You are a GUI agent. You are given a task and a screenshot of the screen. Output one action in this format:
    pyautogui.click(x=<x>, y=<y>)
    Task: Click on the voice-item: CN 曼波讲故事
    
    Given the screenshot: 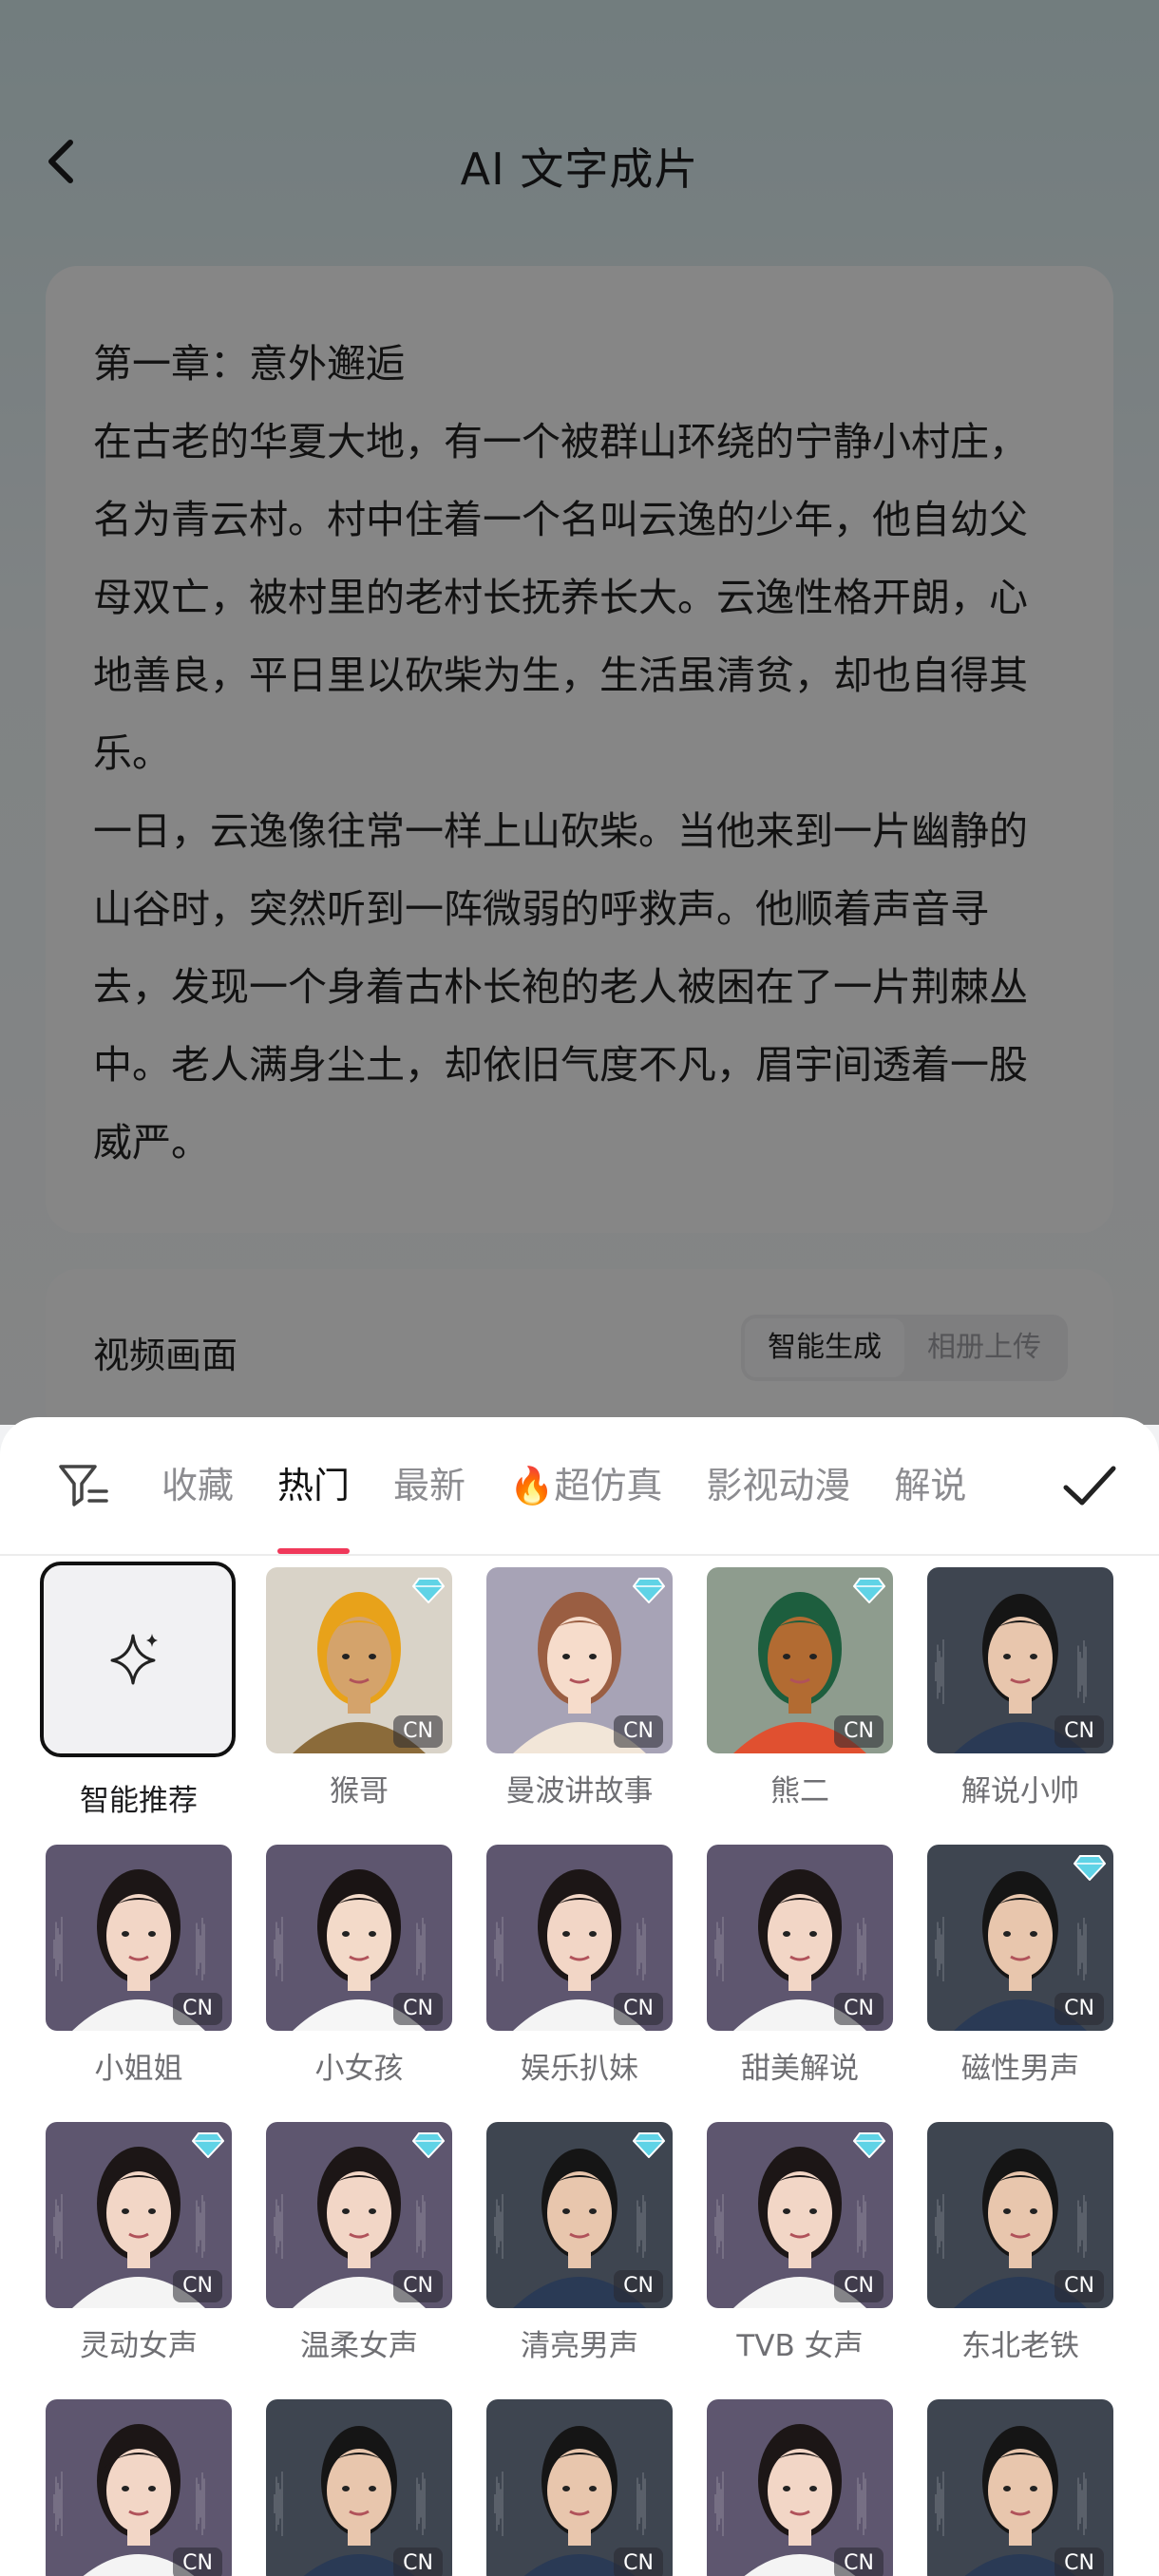 What is the action you would take?
    pyautogui.click(x=579, y=1688)
    